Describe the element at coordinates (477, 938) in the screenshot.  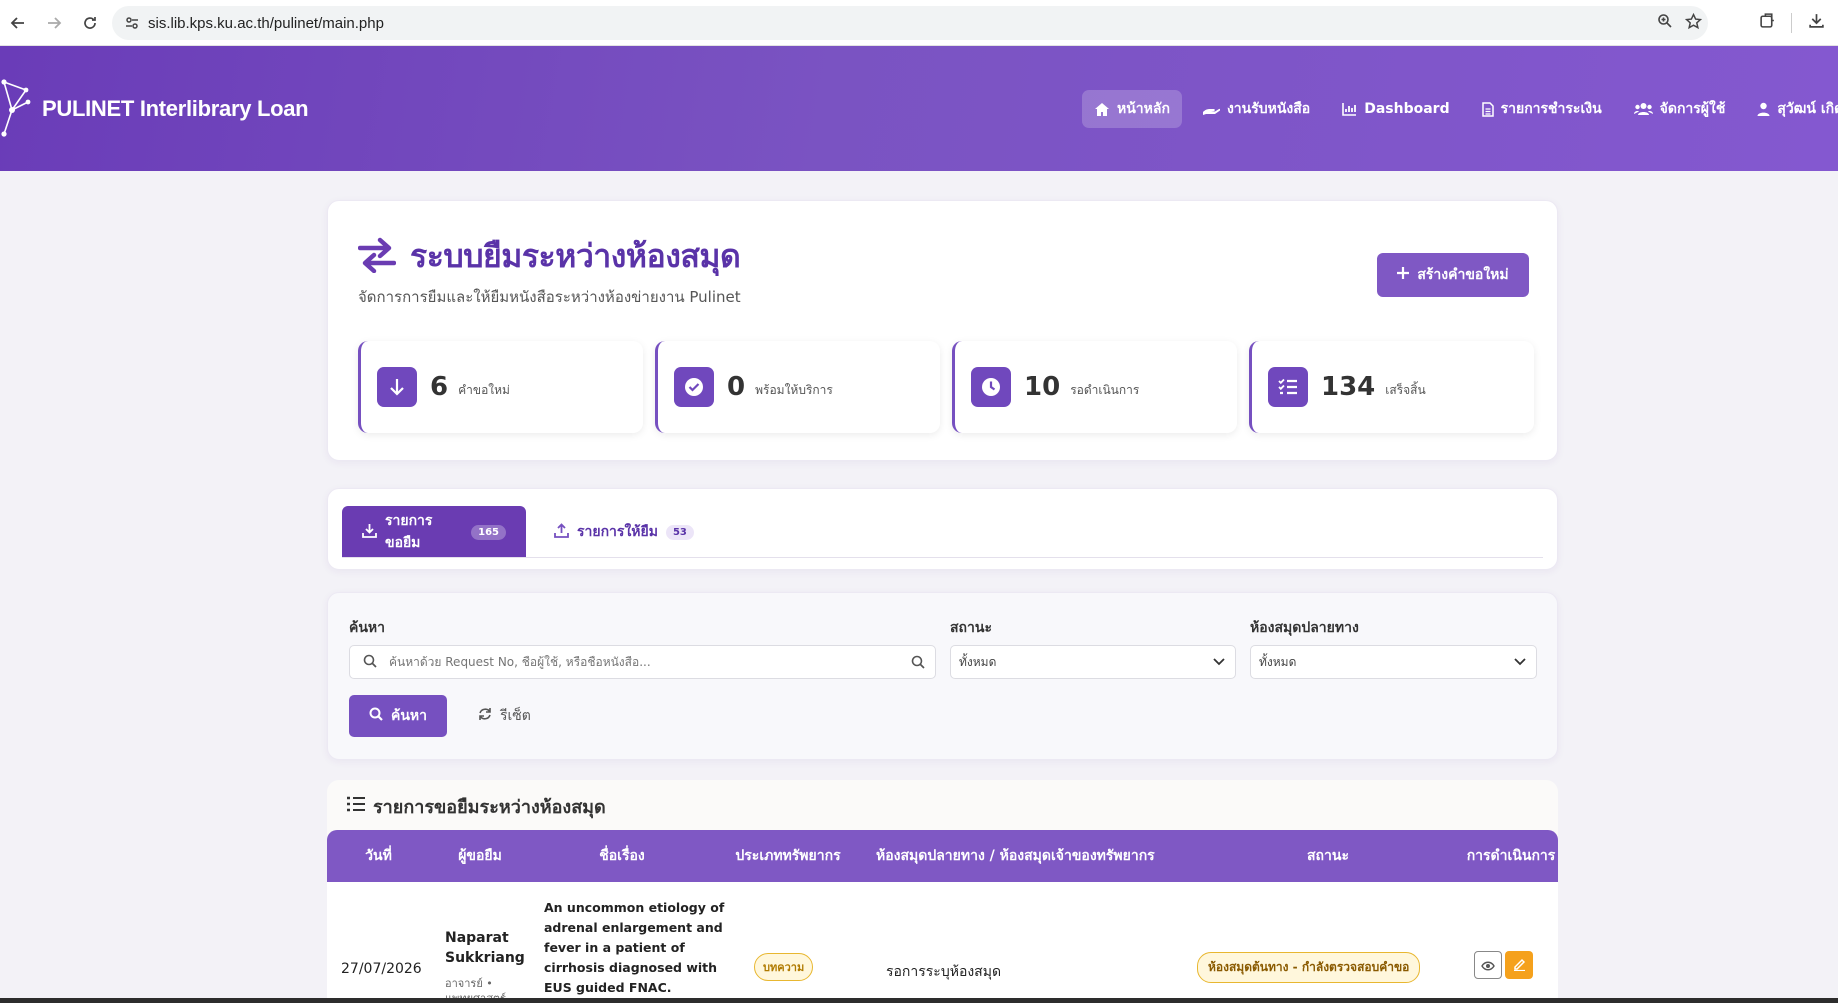
I see `borrower-first-name: Naparat` at that location.